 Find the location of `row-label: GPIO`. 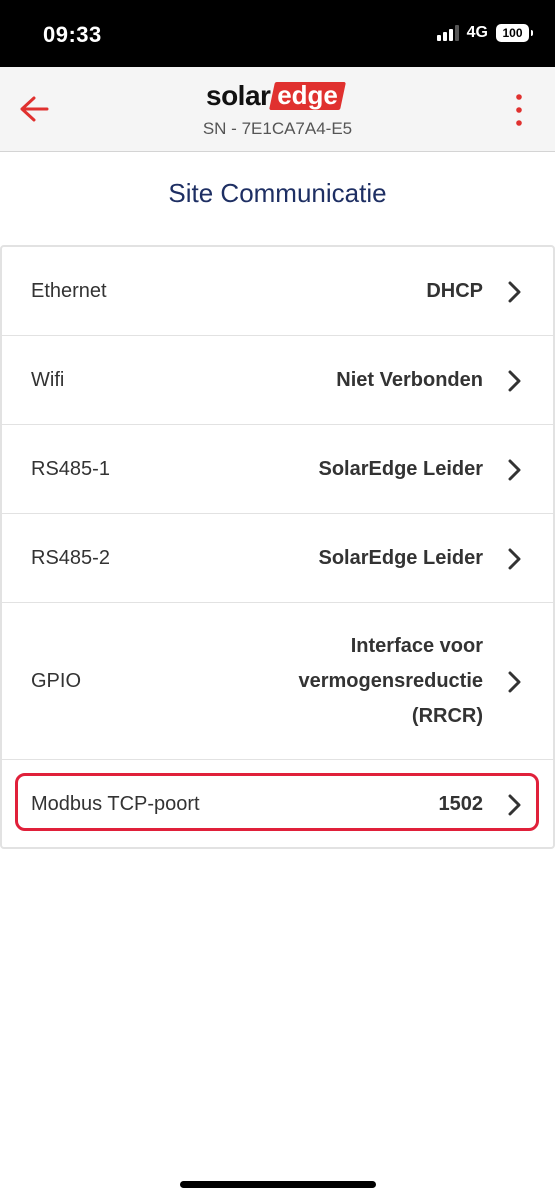

row-label: GPIO is located at coordinates (56, 681).